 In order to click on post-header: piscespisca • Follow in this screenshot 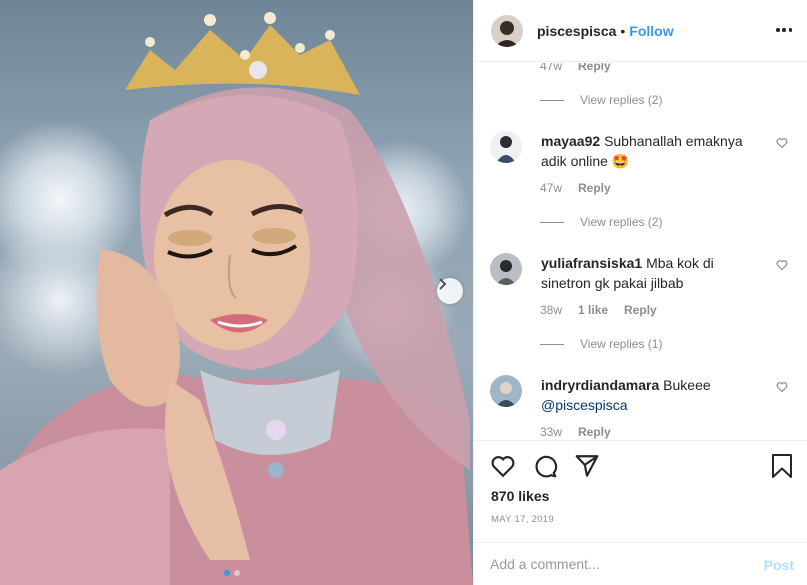, I will do `click(640, 31)`.